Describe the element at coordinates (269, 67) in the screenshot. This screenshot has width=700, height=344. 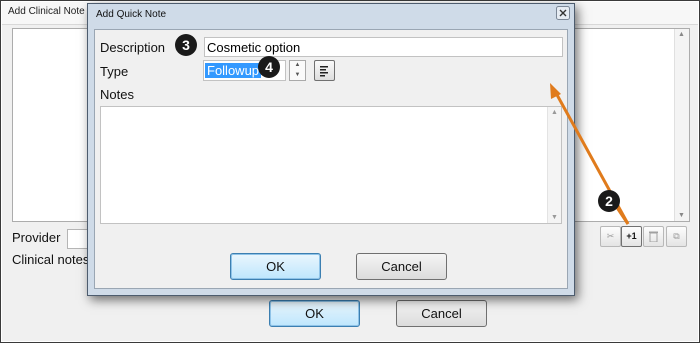
I see `callout-badge-4: 4` at that location.